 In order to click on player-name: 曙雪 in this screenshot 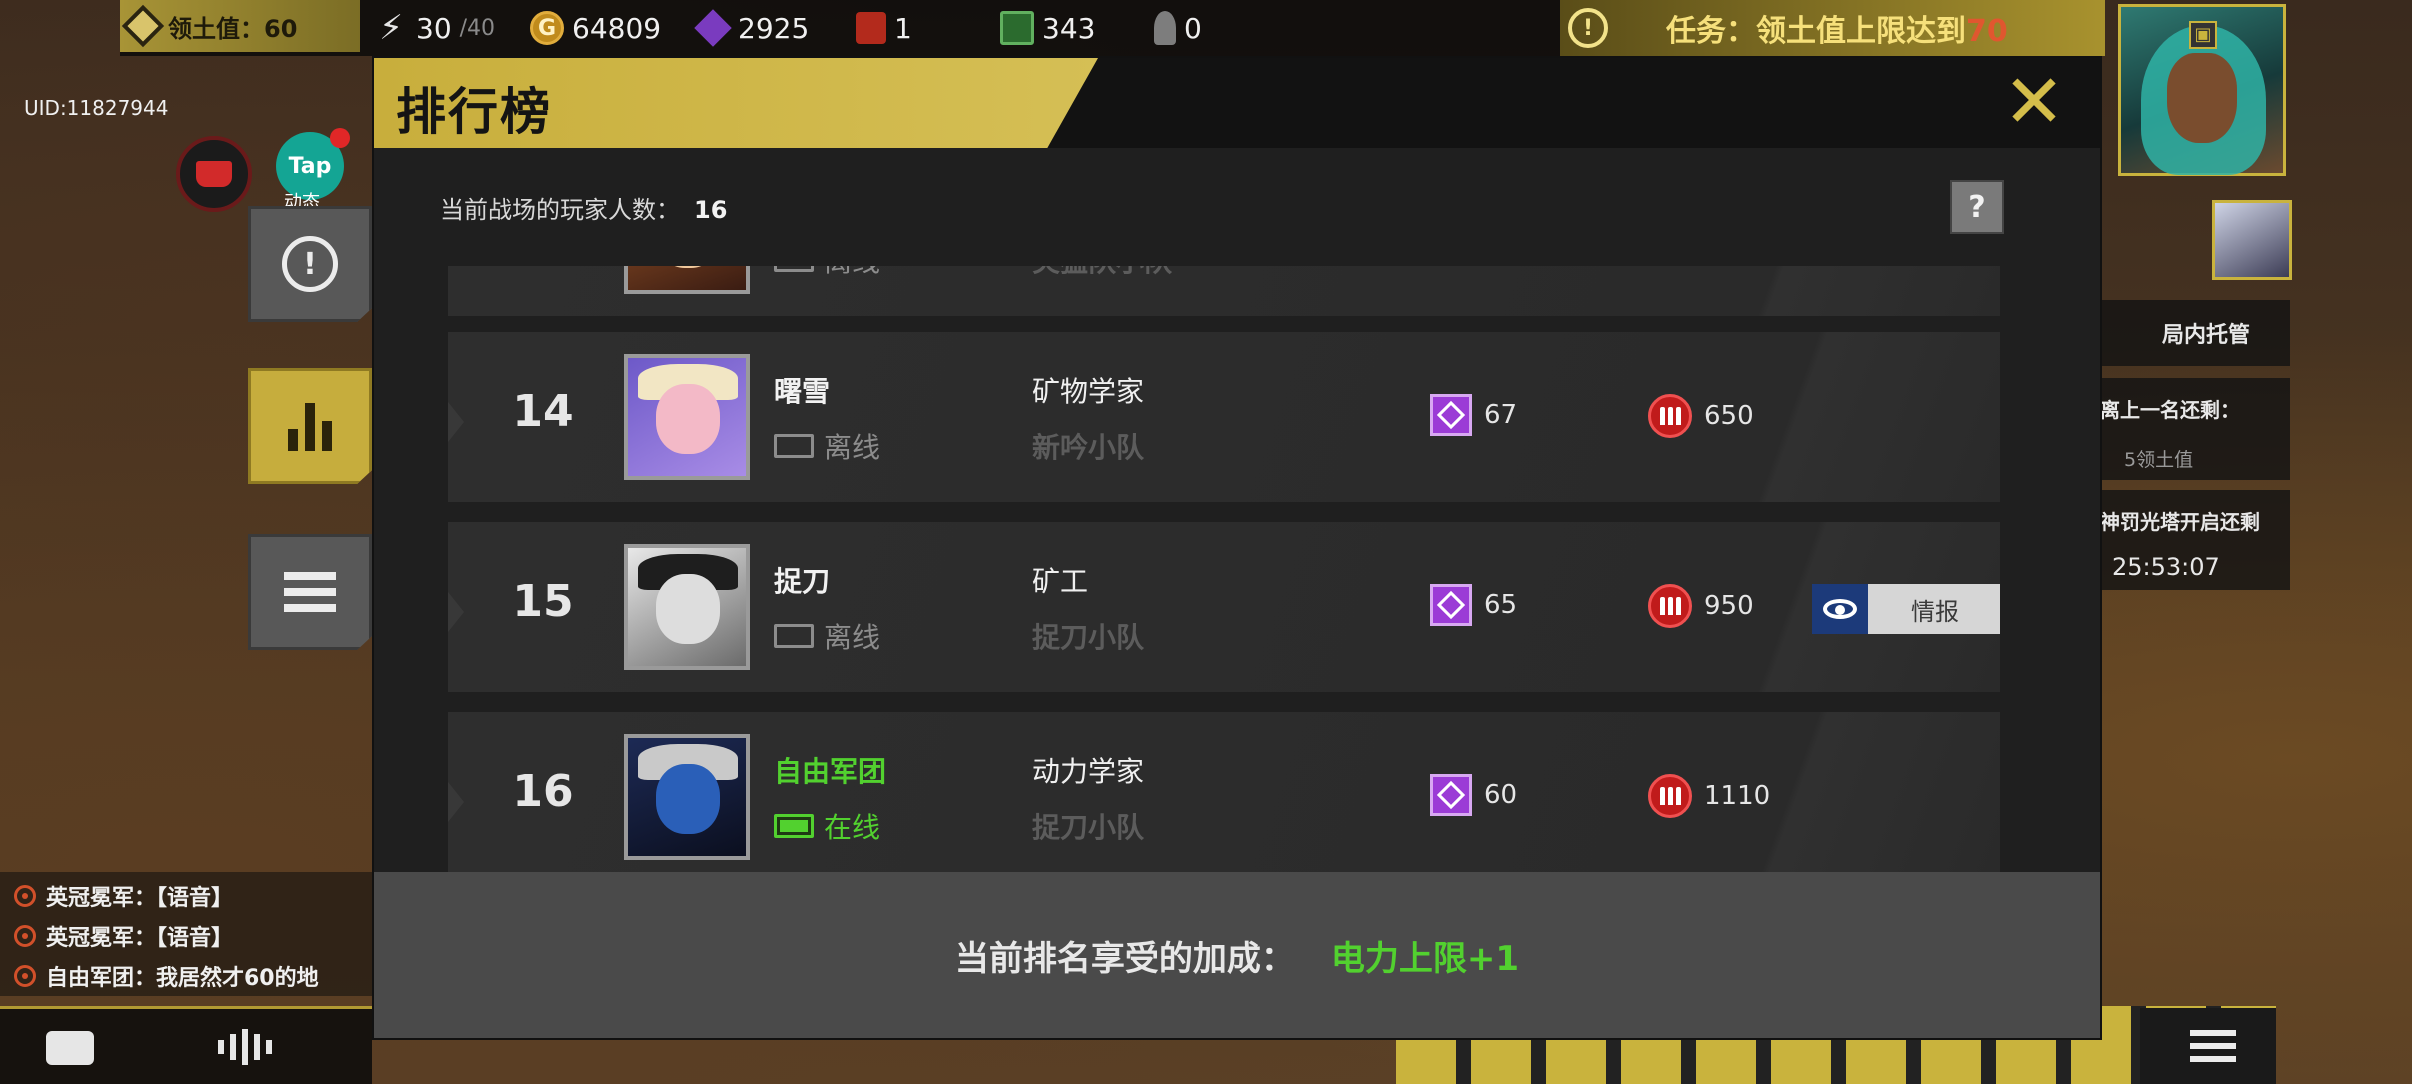, I will do `click(802, 391)`.